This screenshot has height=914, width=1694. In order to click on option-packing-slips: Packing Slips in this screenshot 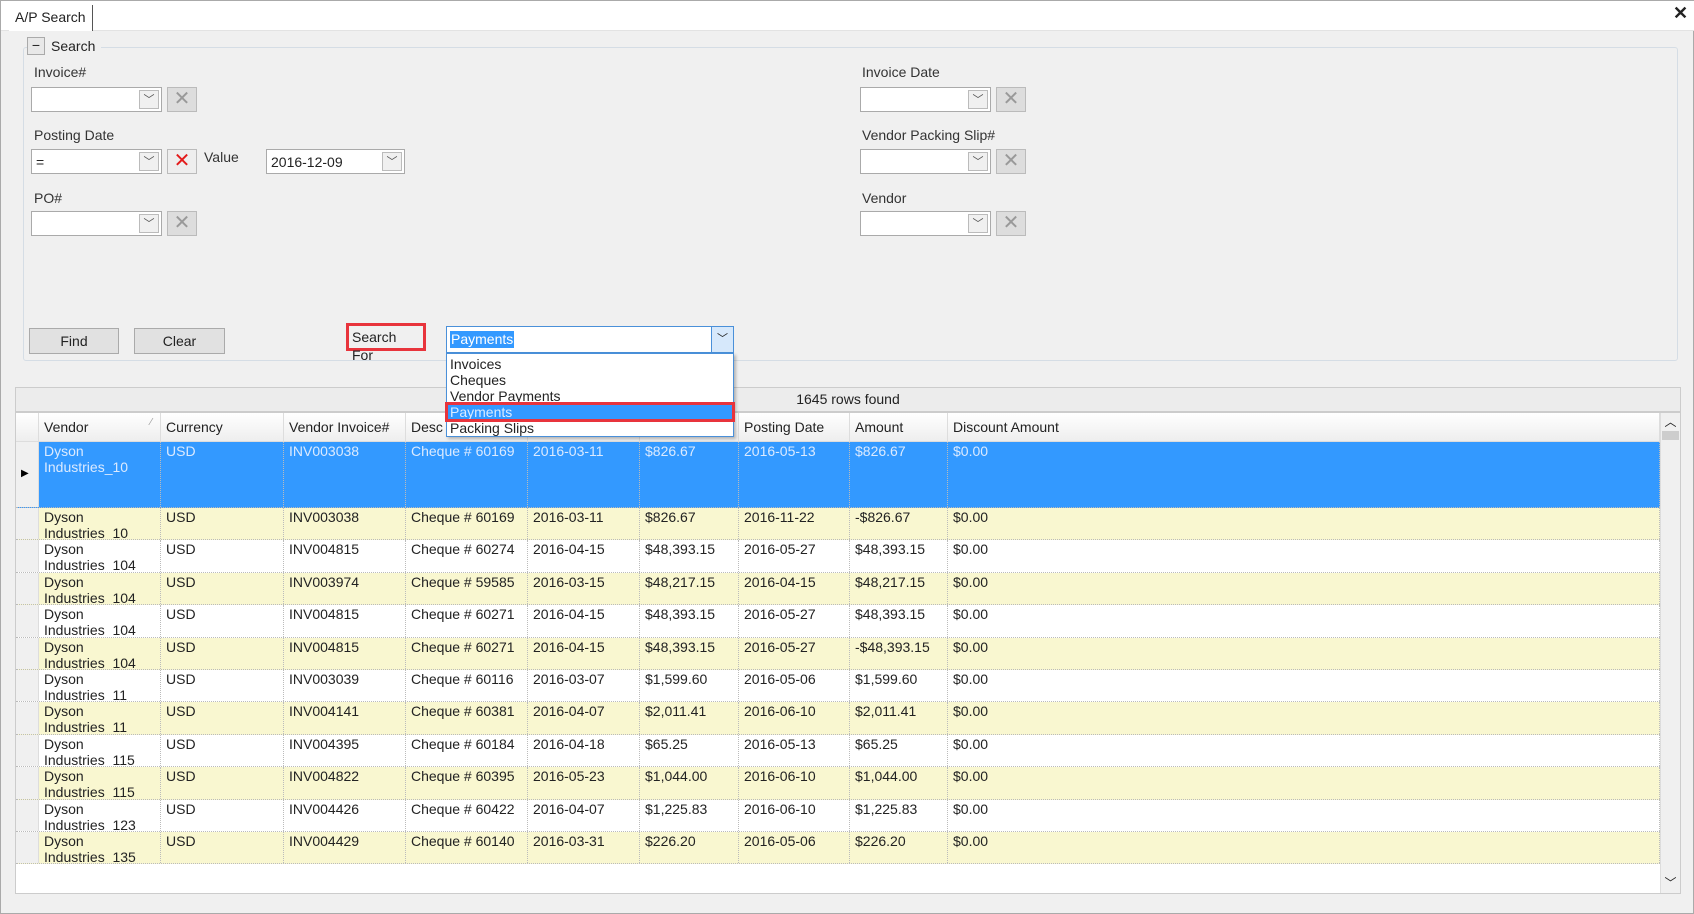, I will do `click(590, 428)`.